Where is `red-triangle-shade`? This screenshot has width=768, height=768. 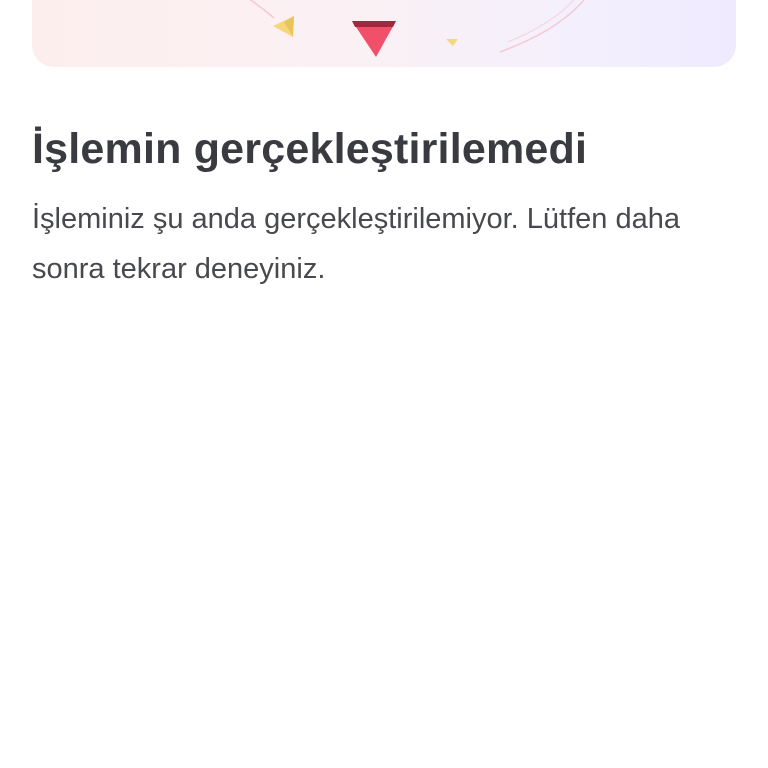 red-triangle-shade is located at coordinates (374, 24).